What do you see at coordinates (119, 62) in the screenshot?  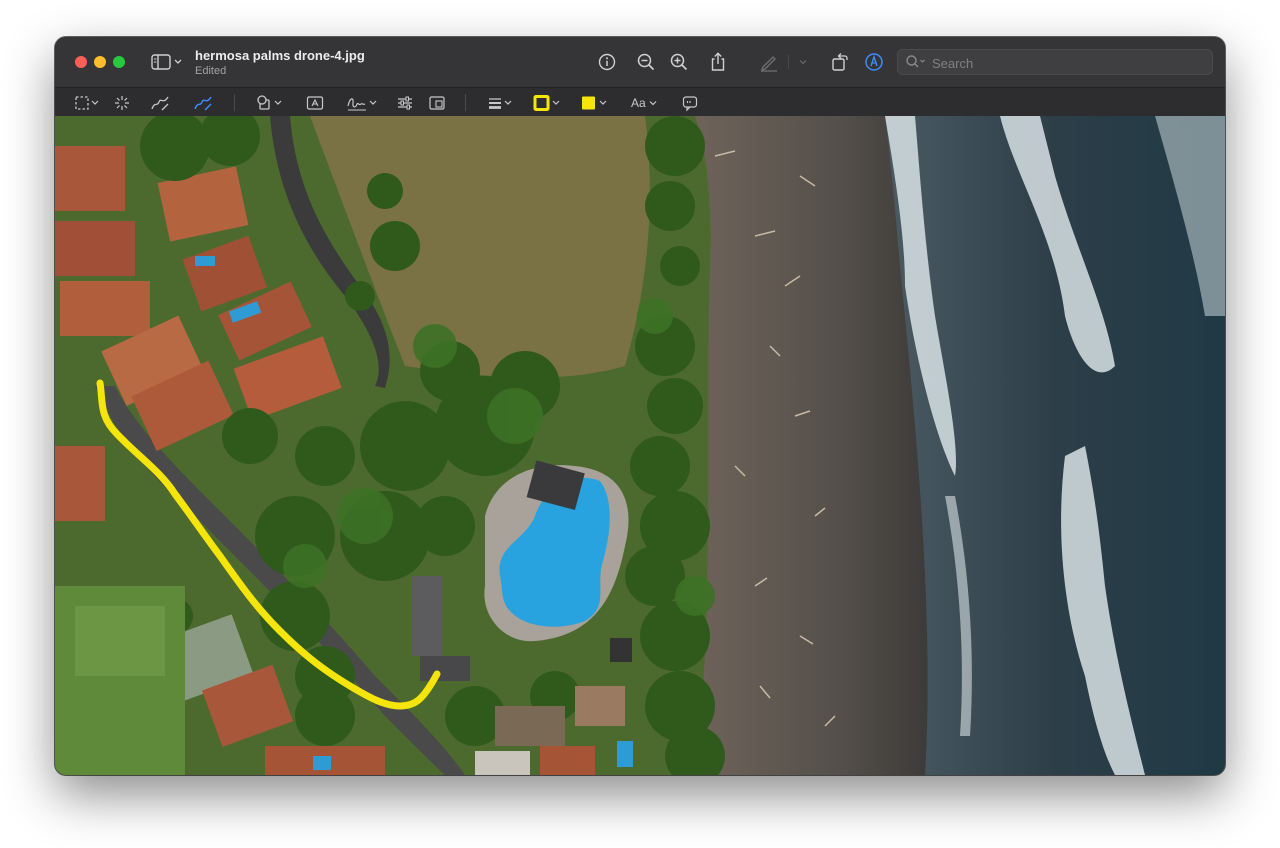 I see `zoom-button` at bounding box center [119, 62].